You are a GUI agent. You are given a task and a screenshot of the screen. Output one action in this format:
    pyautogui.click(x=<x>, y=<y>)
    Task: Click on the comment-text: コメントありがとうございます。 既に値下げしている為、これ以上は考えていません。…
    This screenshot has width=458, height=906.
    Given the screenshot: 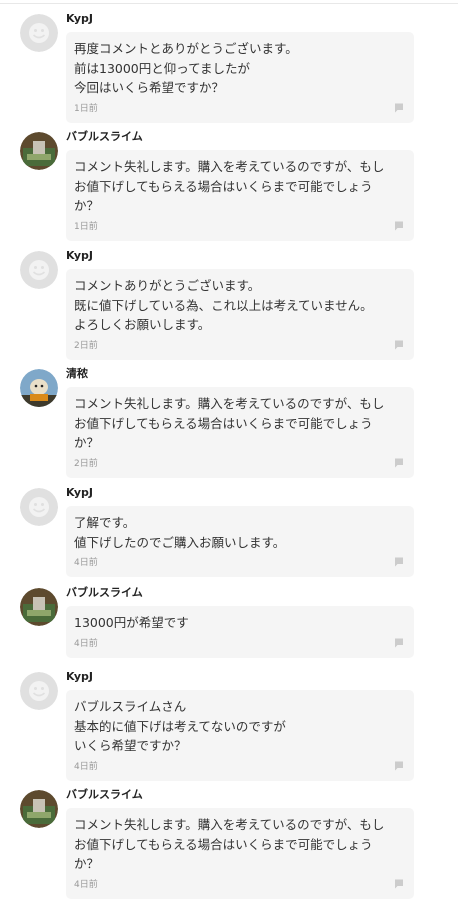 What is the action you would take?
    pyautogui.click(x=223, y=305)
    